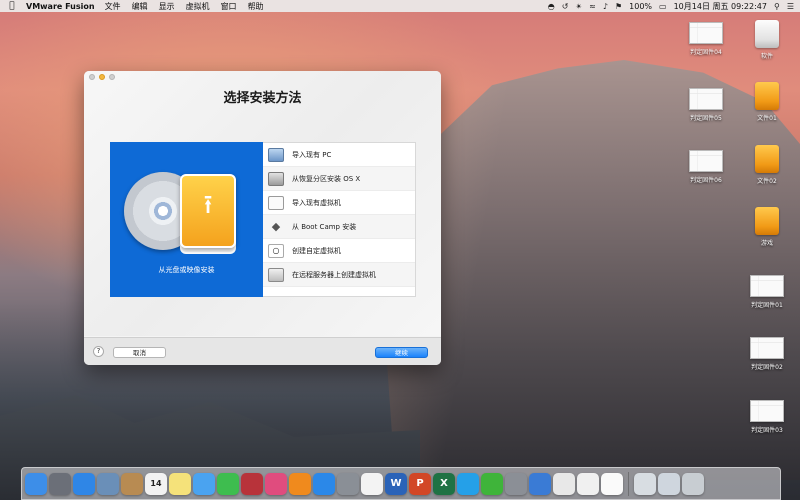 The width and height of the screenshot is (800, 500). What do you see at coordinates (36, 483) in the screenshot?
I see `dock-finder-icon` at bounding box center [36, 483].